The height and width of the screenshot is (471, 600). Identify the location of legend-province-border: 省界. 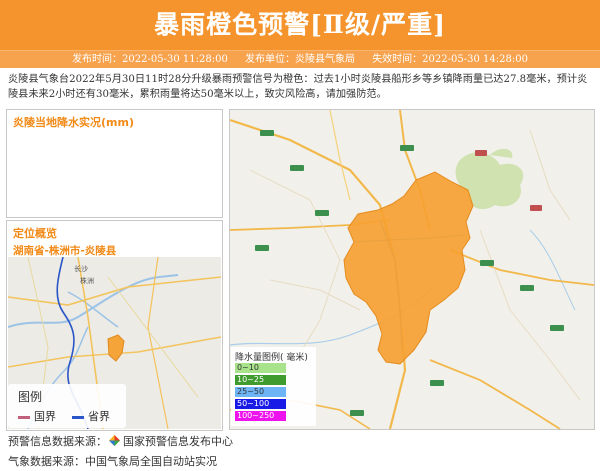
(91, 416).